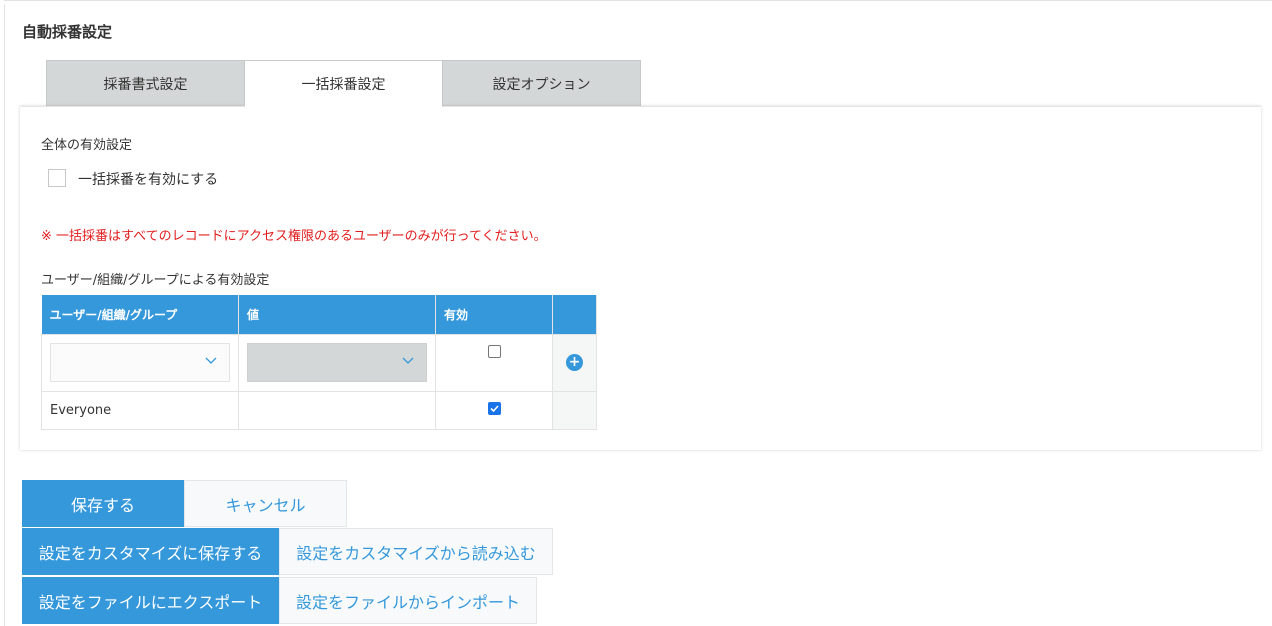 This screenshot has height=626, width=1272. I want to click on tab-bulk-numbering: 一括採番設定, so click(343, 83).